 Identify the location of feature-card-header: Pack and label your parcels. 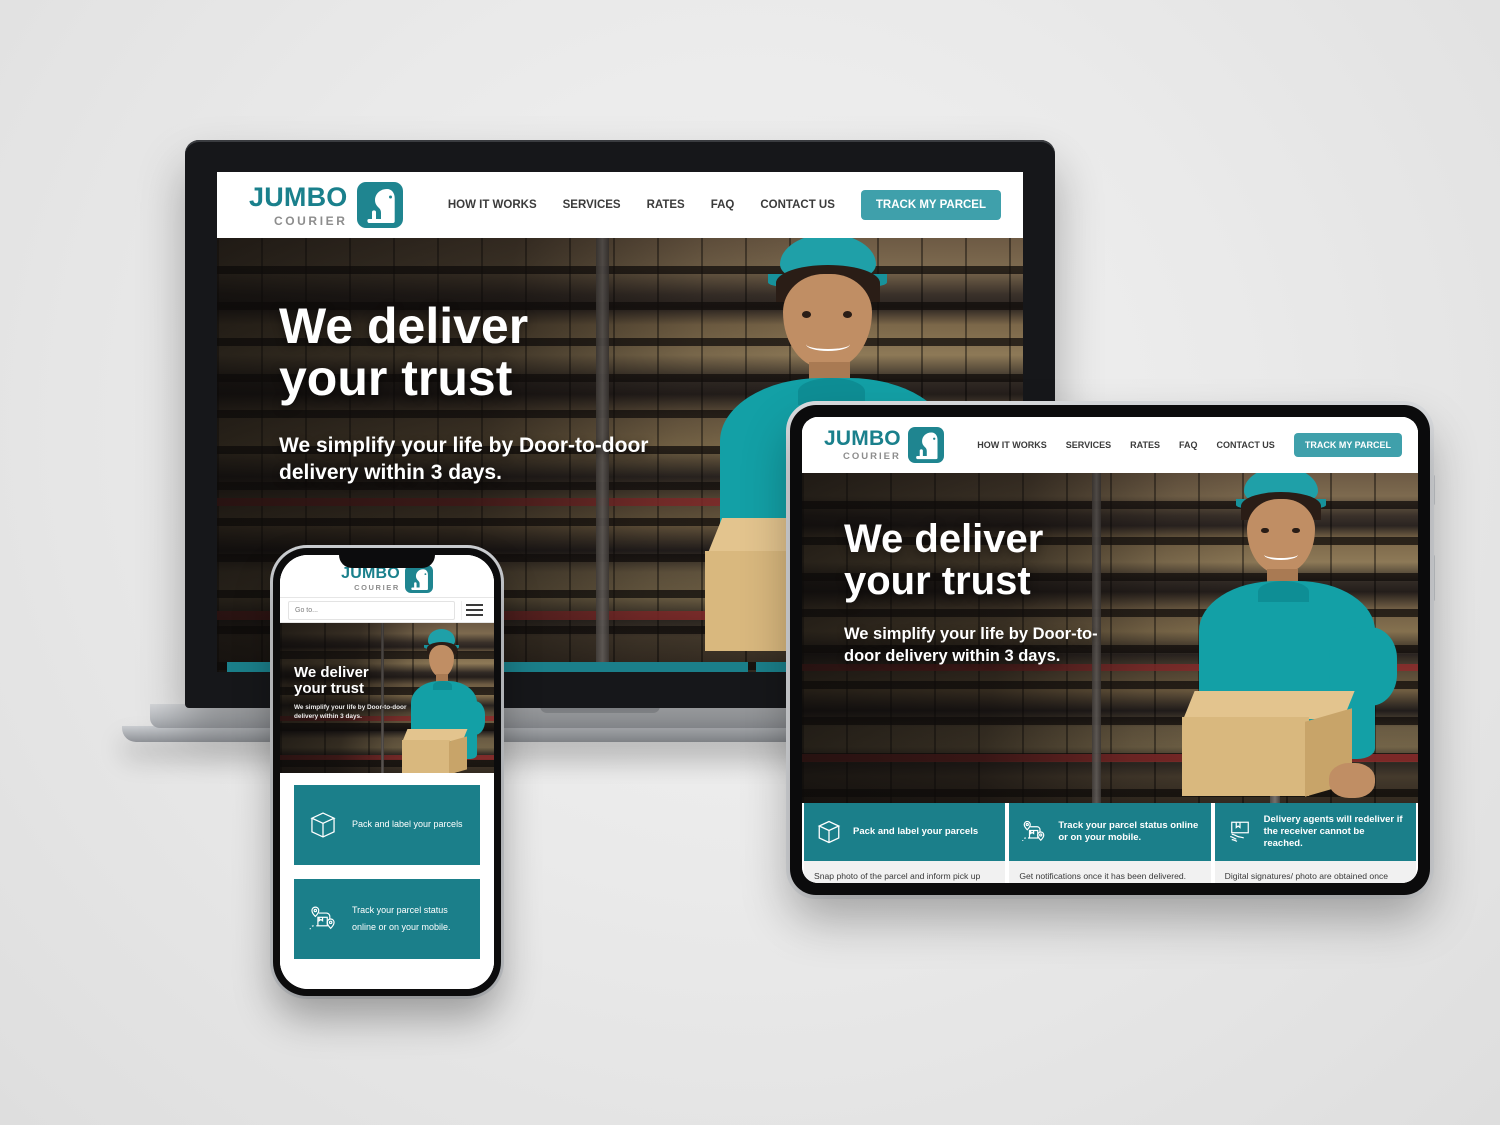
(905, 832).